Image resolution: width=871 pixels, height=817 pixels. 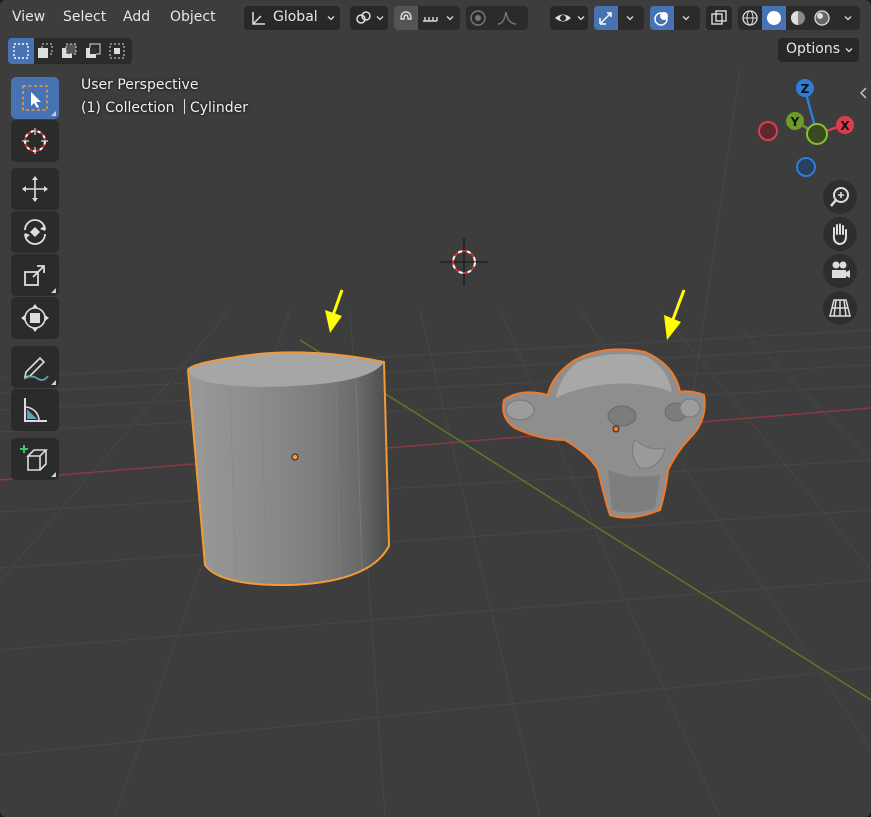 What do you see at coordinates (193, 17) in the screenshot?
I see `menu-object: Object` at bounding box center [193, 17].